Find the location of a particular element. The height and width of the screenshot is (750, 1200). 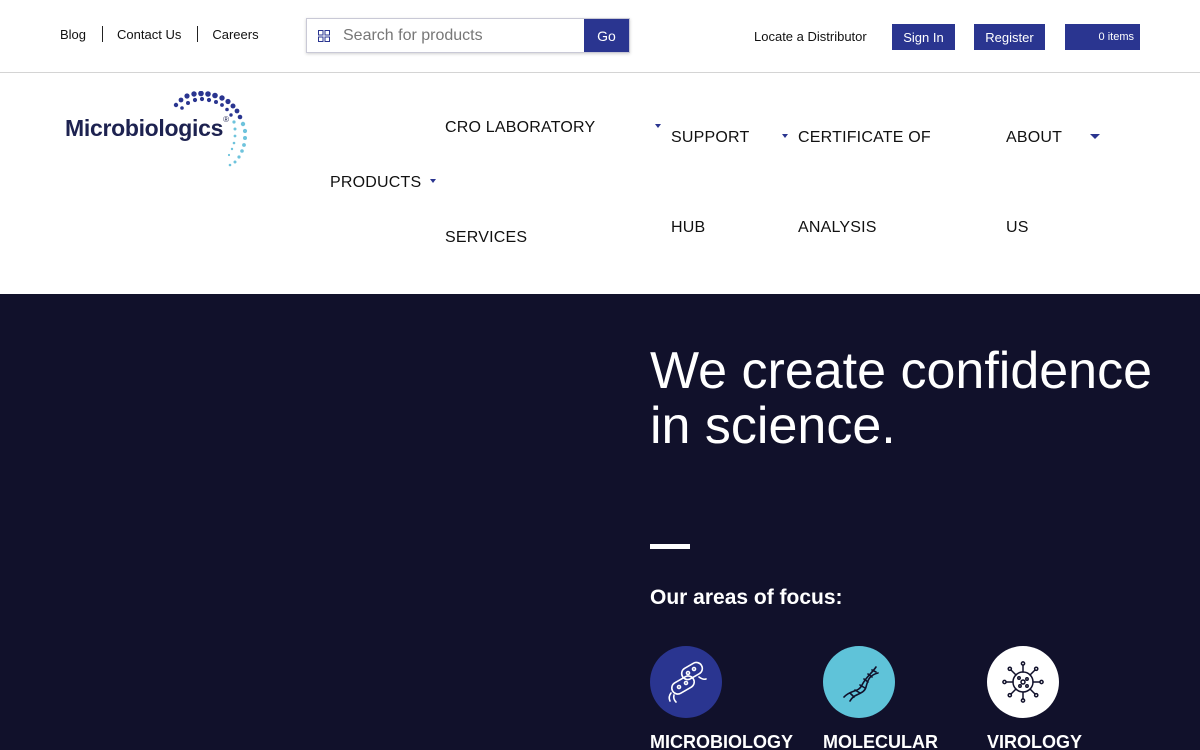

logo-wordmark: Microbiologics® is located at coordinates (147, 128).